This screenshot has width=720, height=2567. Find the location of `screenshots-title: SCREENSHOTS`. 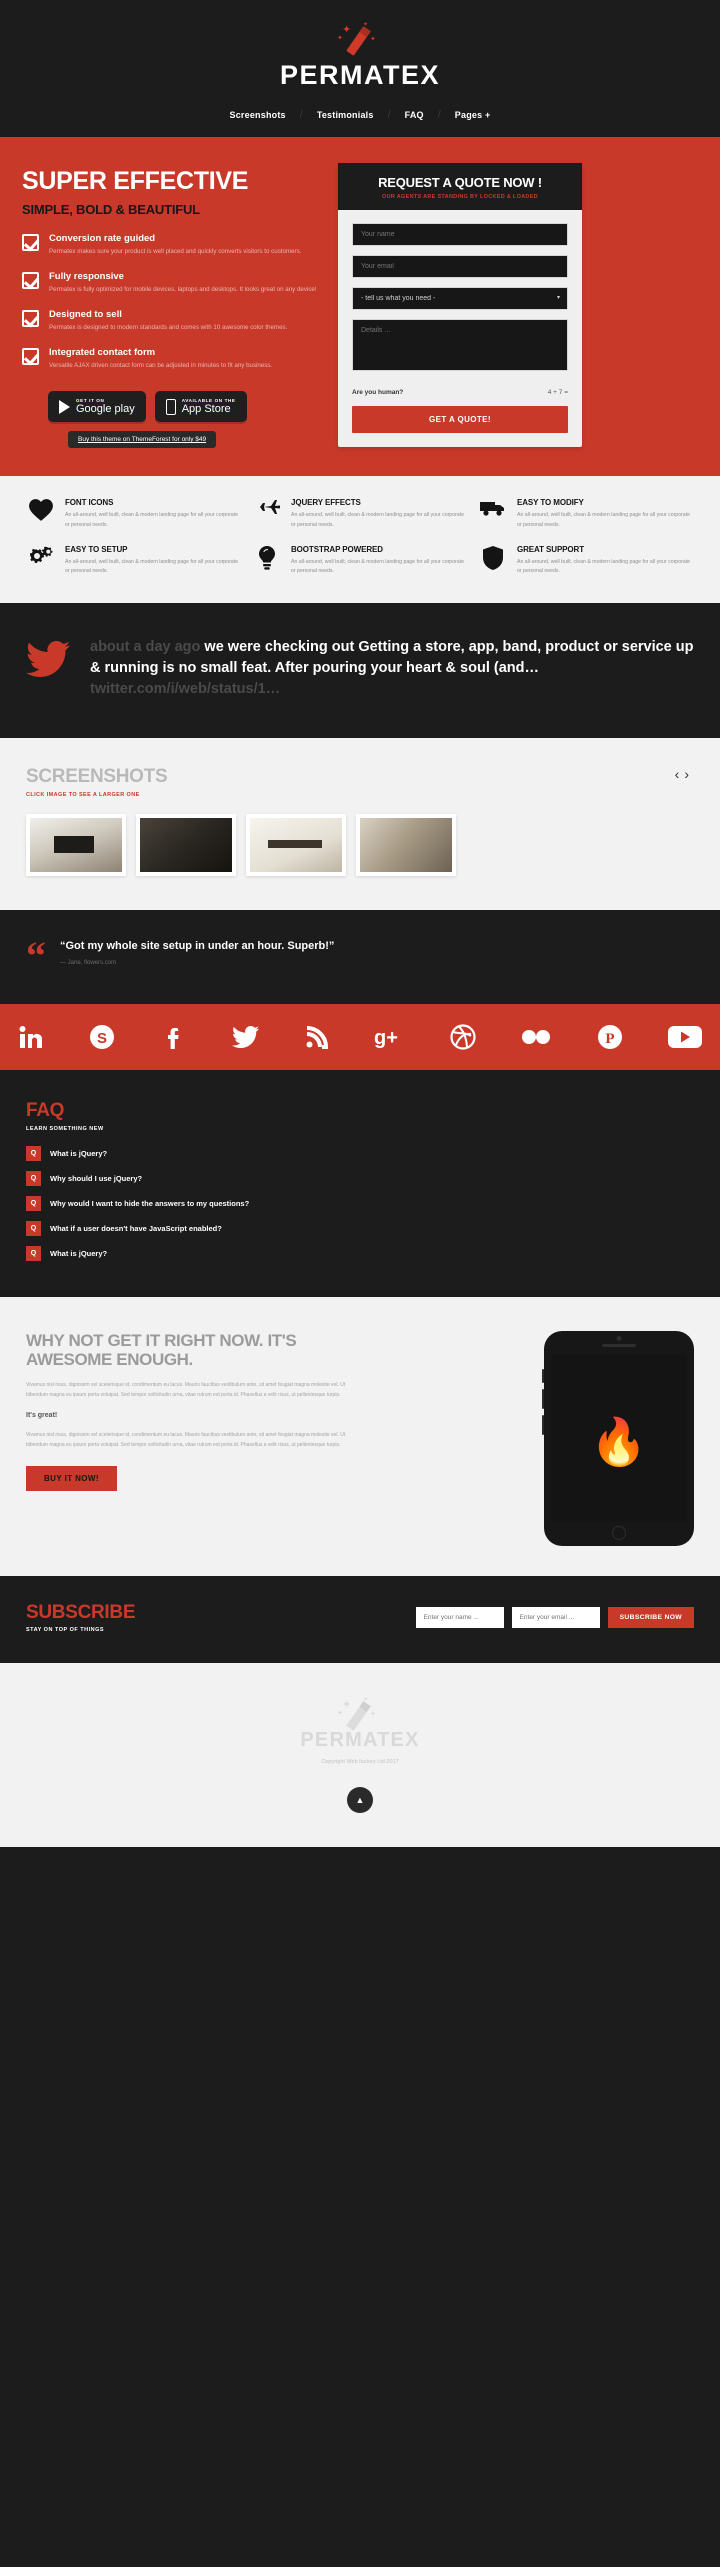

screenshots-title: SCREENSHOTS is located at coordinates (97, 777).